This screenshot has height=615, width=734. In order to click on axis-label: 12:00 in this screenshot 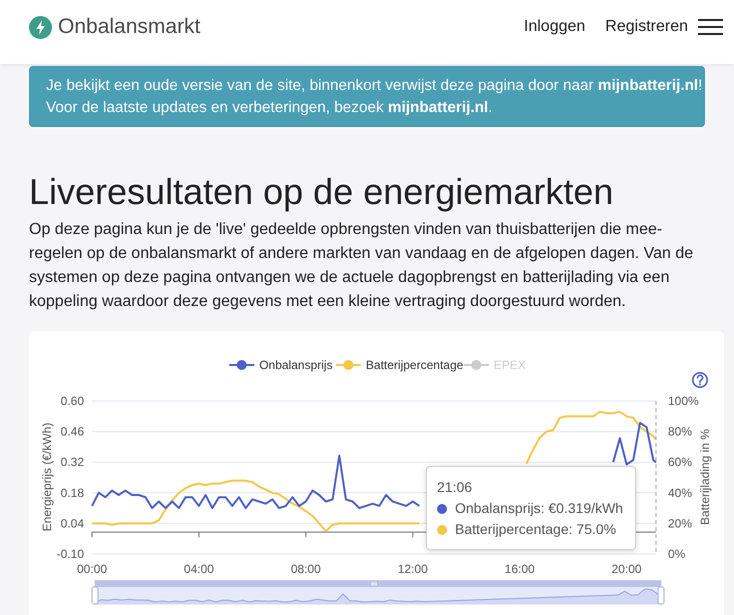, I will do `click(413, 569)`.